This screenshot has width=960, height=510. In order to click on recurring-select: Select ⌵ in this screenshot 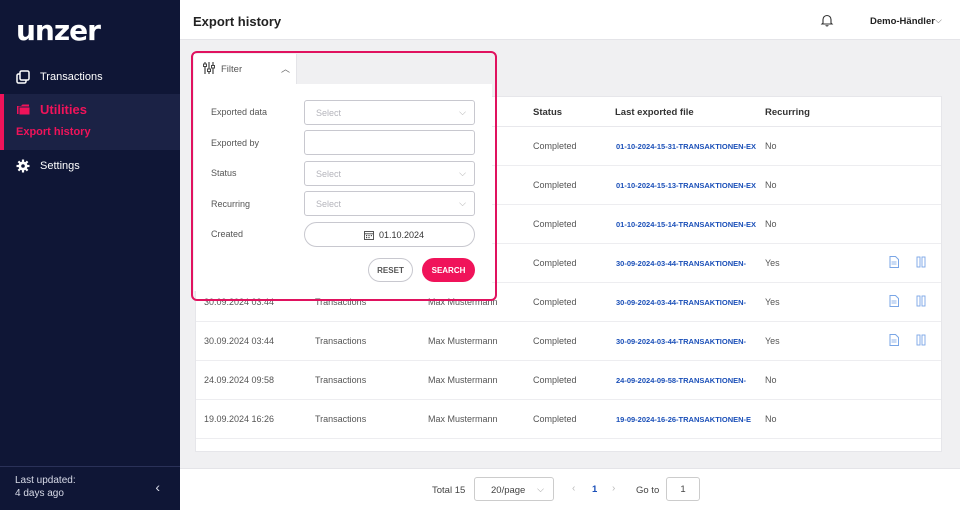, I will do `click(389, 203)`.